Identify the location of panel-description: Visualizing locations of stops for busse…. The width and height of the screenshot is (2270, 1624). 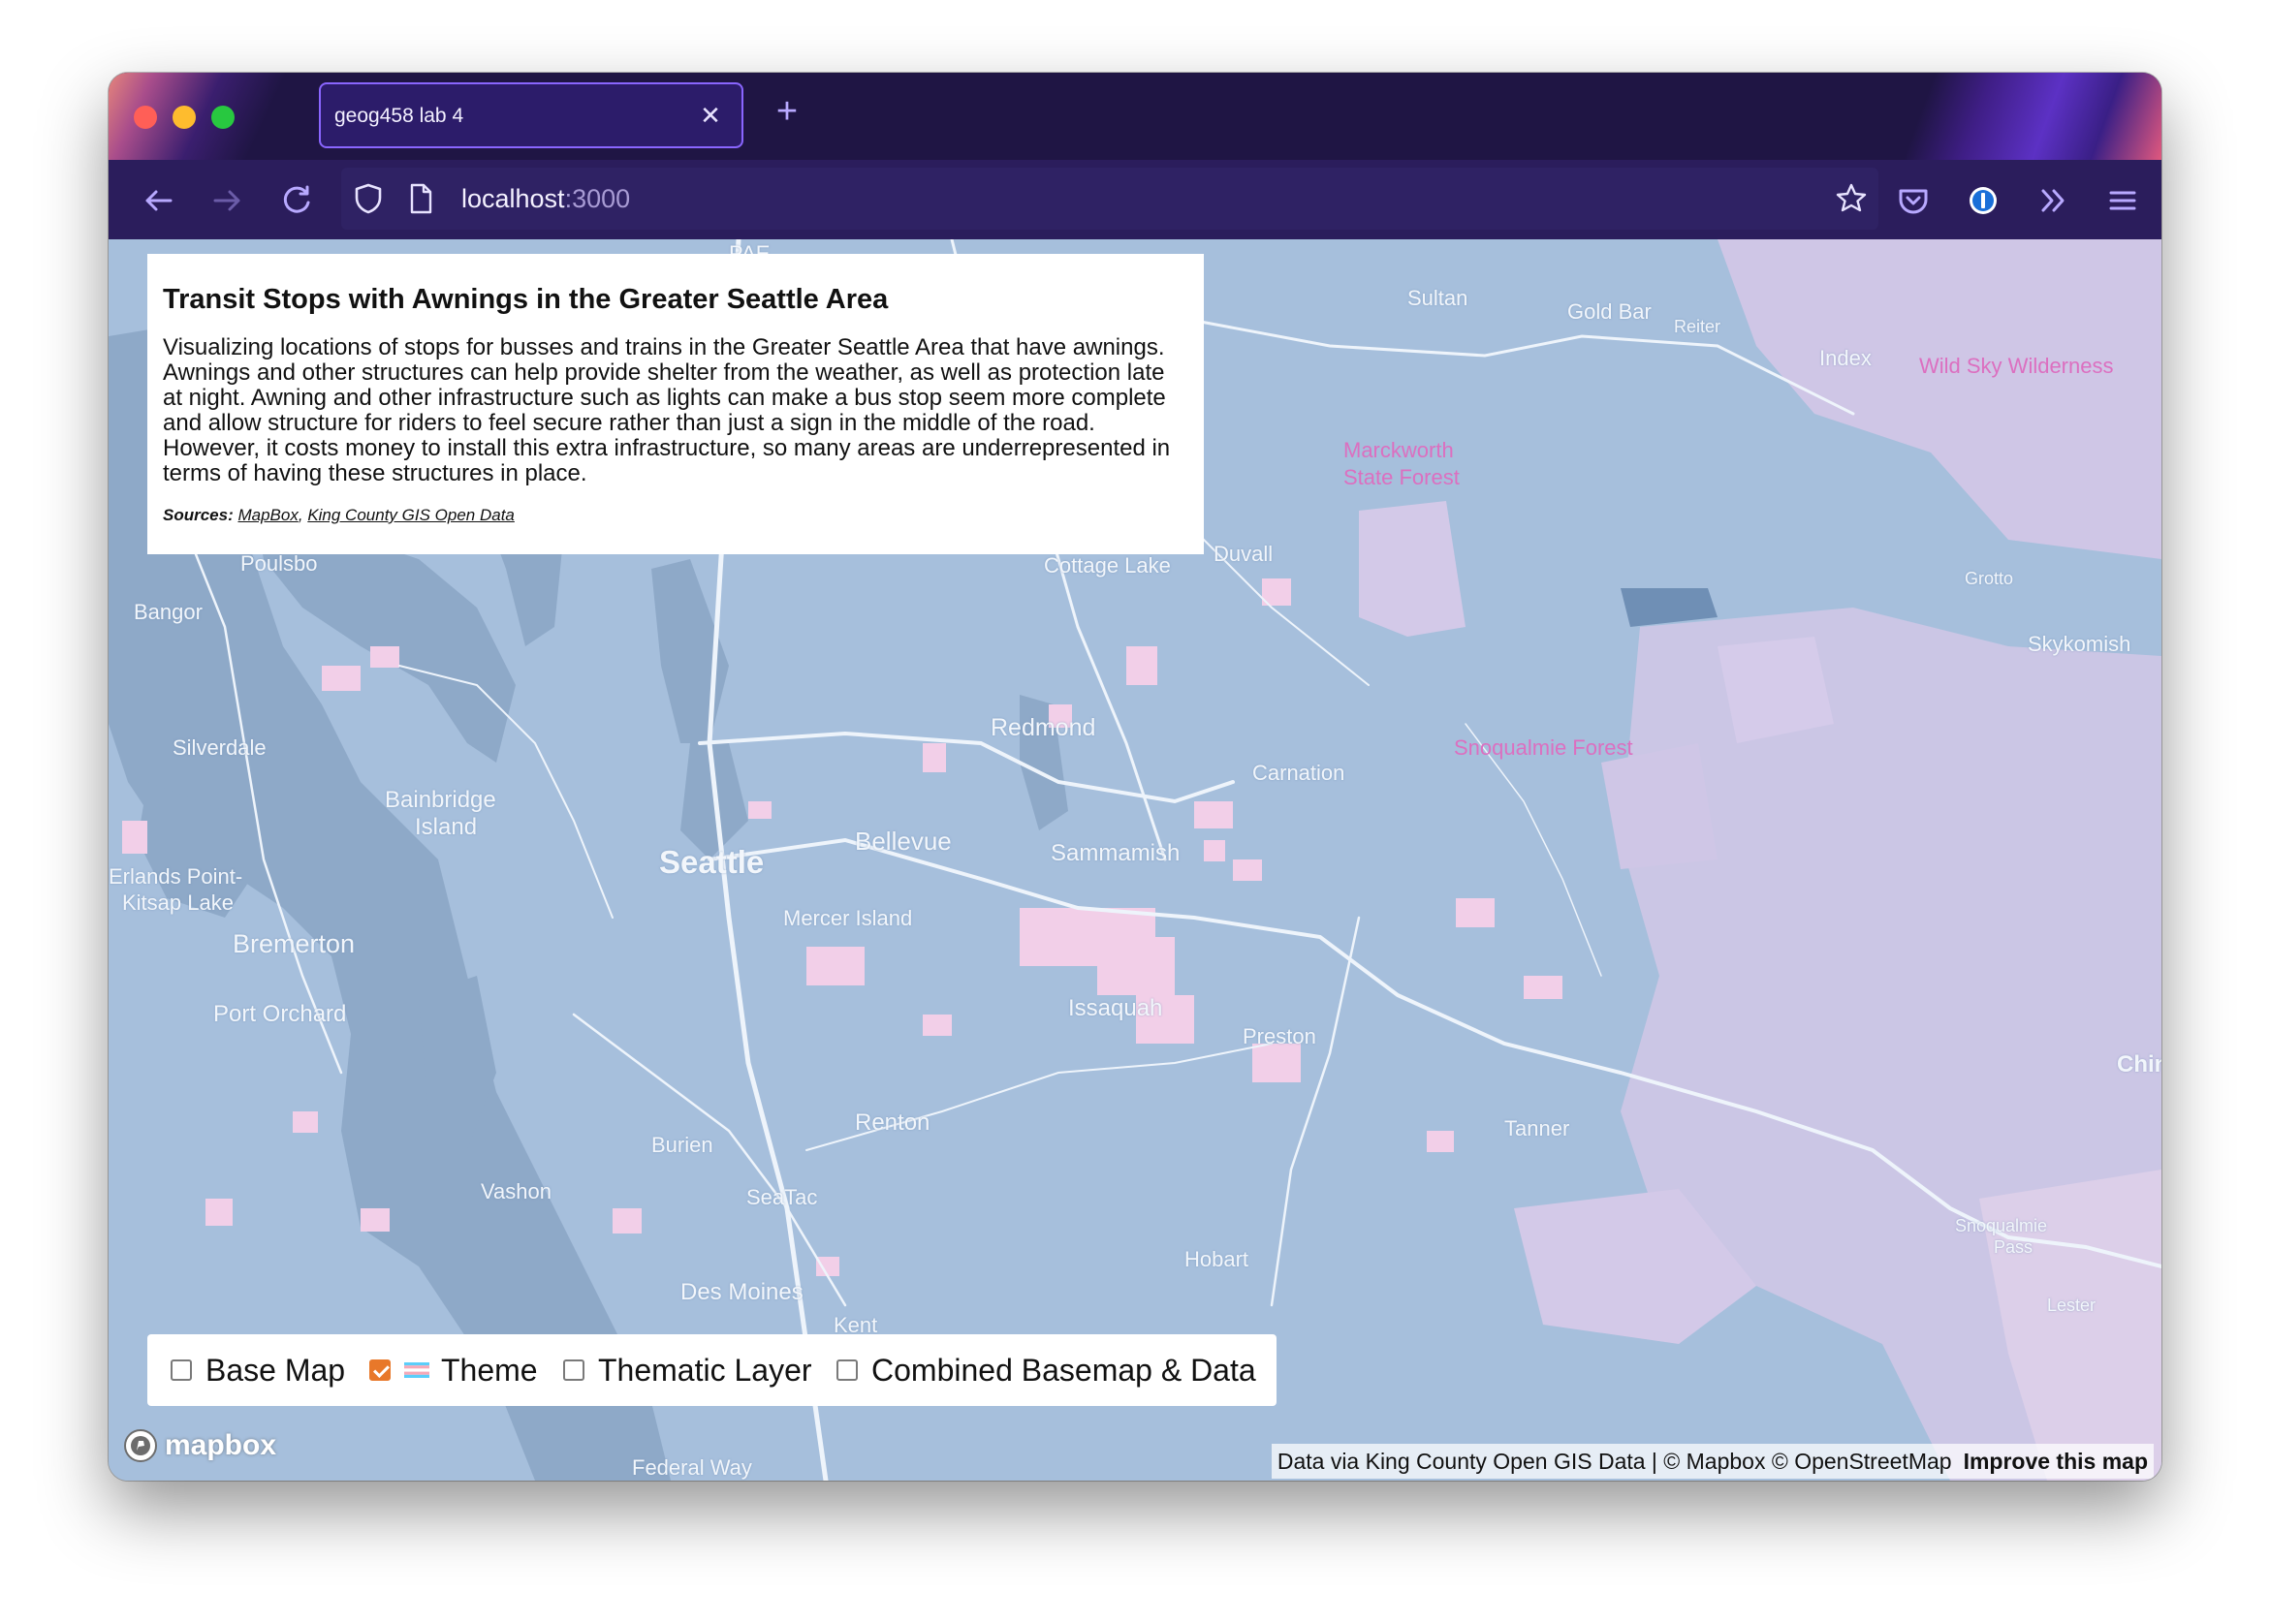
(667, 410).